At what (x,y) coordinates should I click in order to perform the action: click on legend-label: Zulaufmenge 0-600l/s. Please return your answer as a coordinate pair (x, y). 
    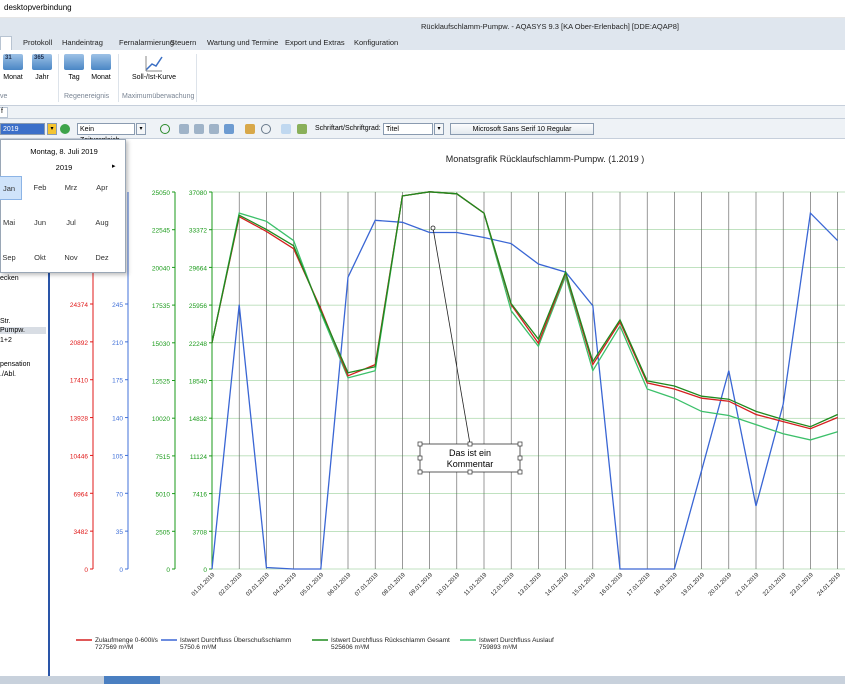
    Looking at the image, I should click on (127, 640).